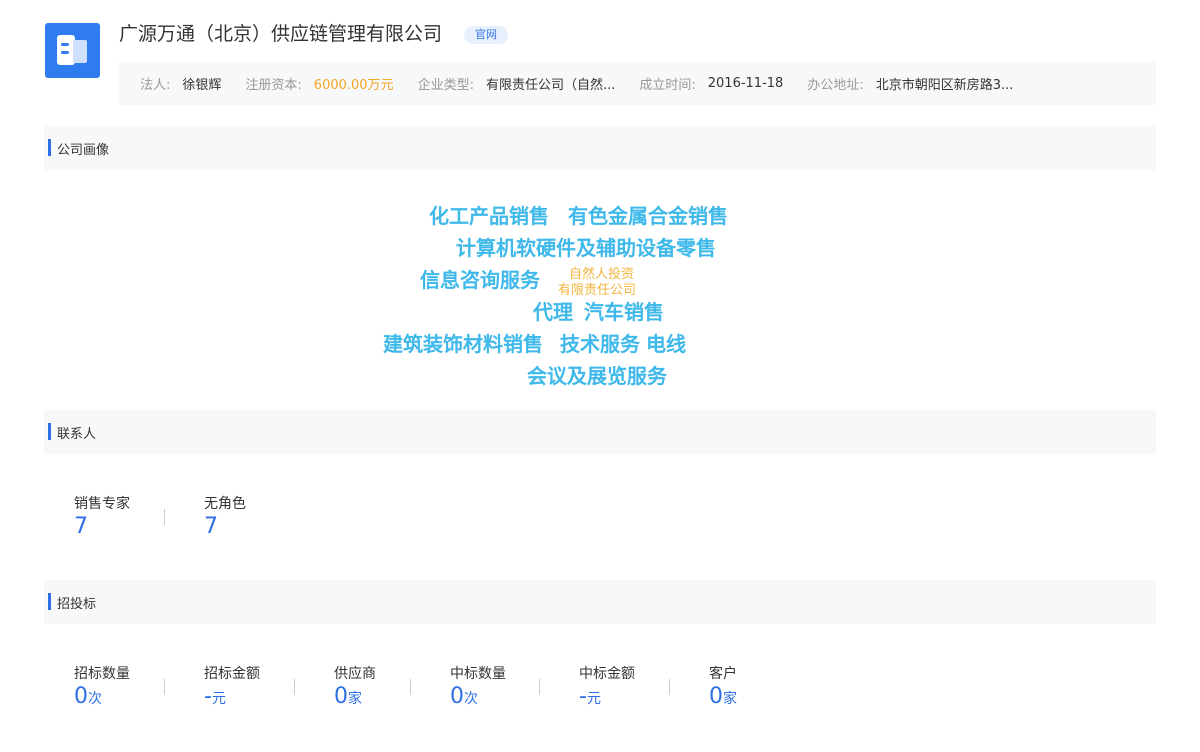  Describe the element at coordinates (478, 687) in the screenshot. I see `bid-stat-win-count: 中标数量 0次` at that location.